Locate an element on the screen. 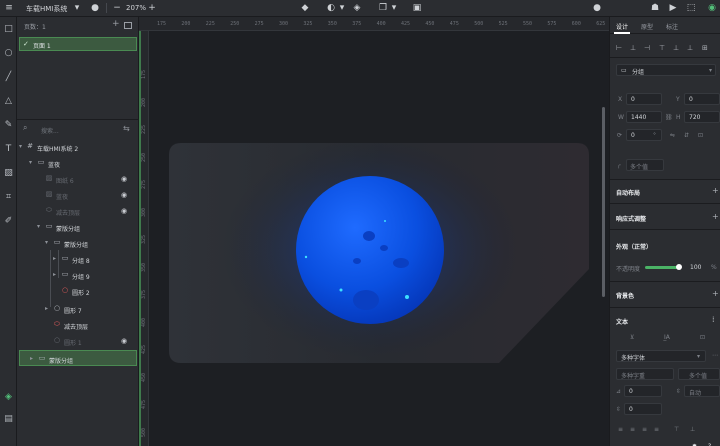  add-responsive-icon: + is located at coordinates (715, 216).